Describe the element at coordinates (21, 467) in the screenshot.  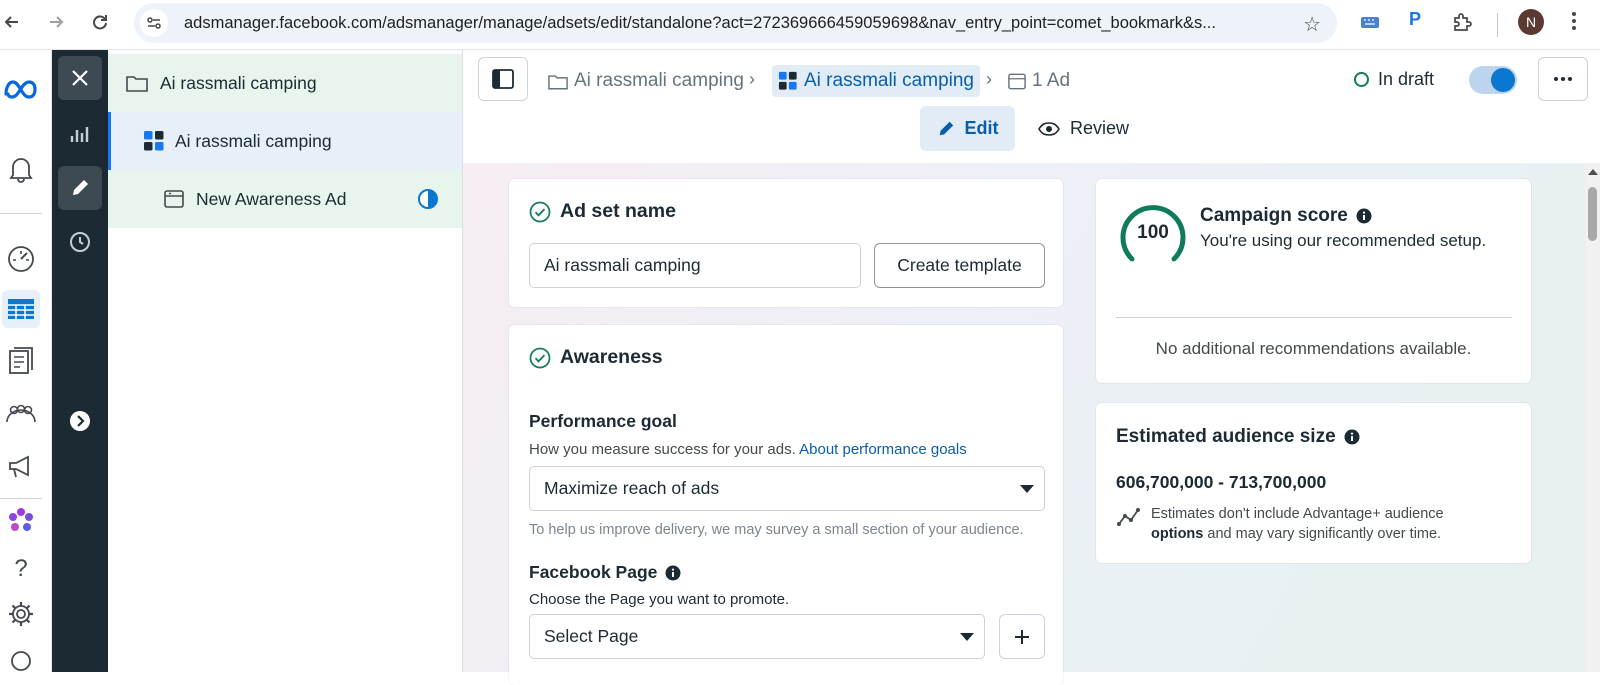
I see `campaigns-megaphone-icon` at that location.